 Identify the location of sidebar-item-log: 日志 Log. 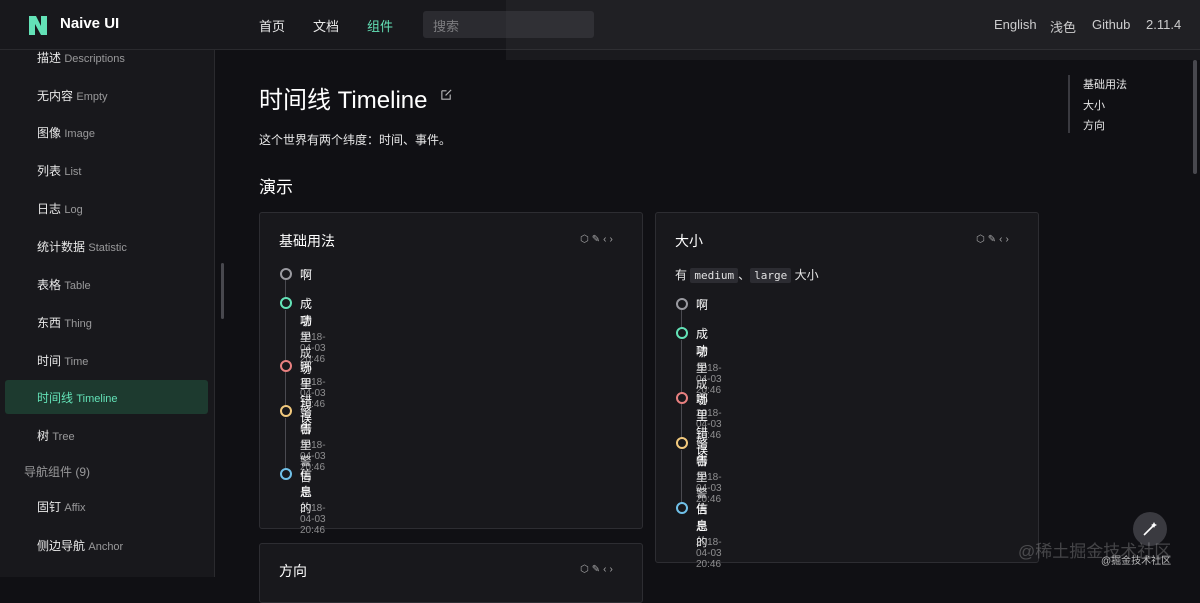
(60, 208).